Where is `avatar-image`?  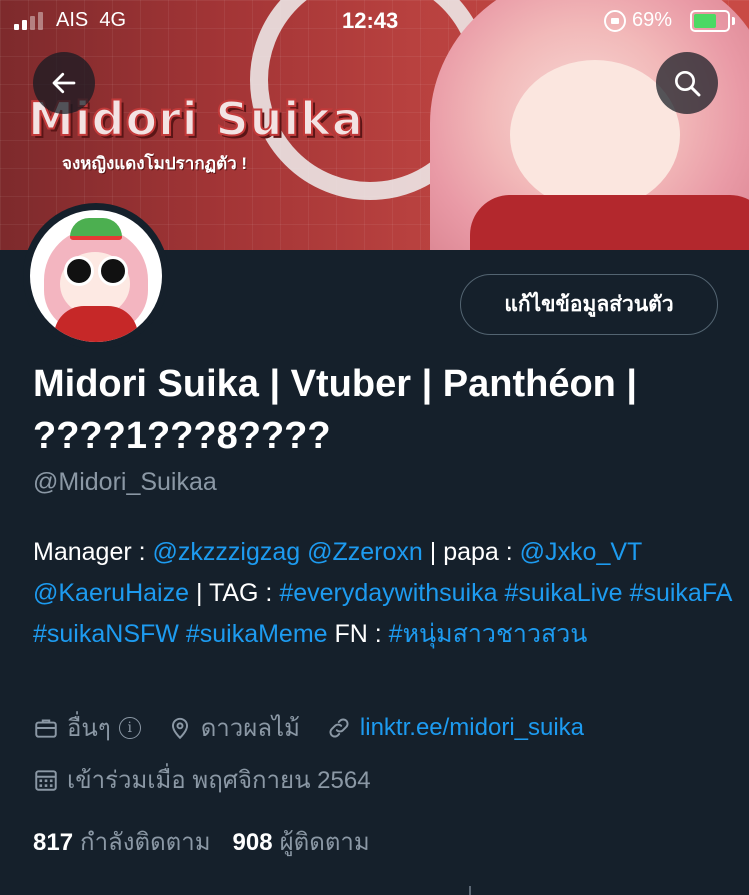
avatar-image is located at coordinates (96, 276).